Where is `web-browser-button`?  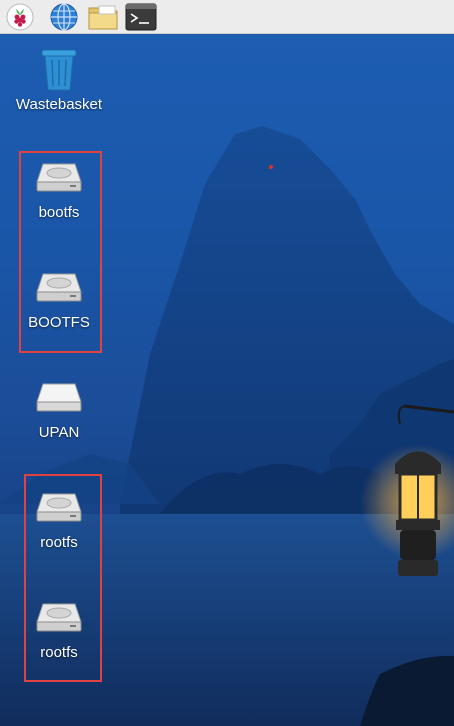 web-browser-button is located at coordinates (64, 17).